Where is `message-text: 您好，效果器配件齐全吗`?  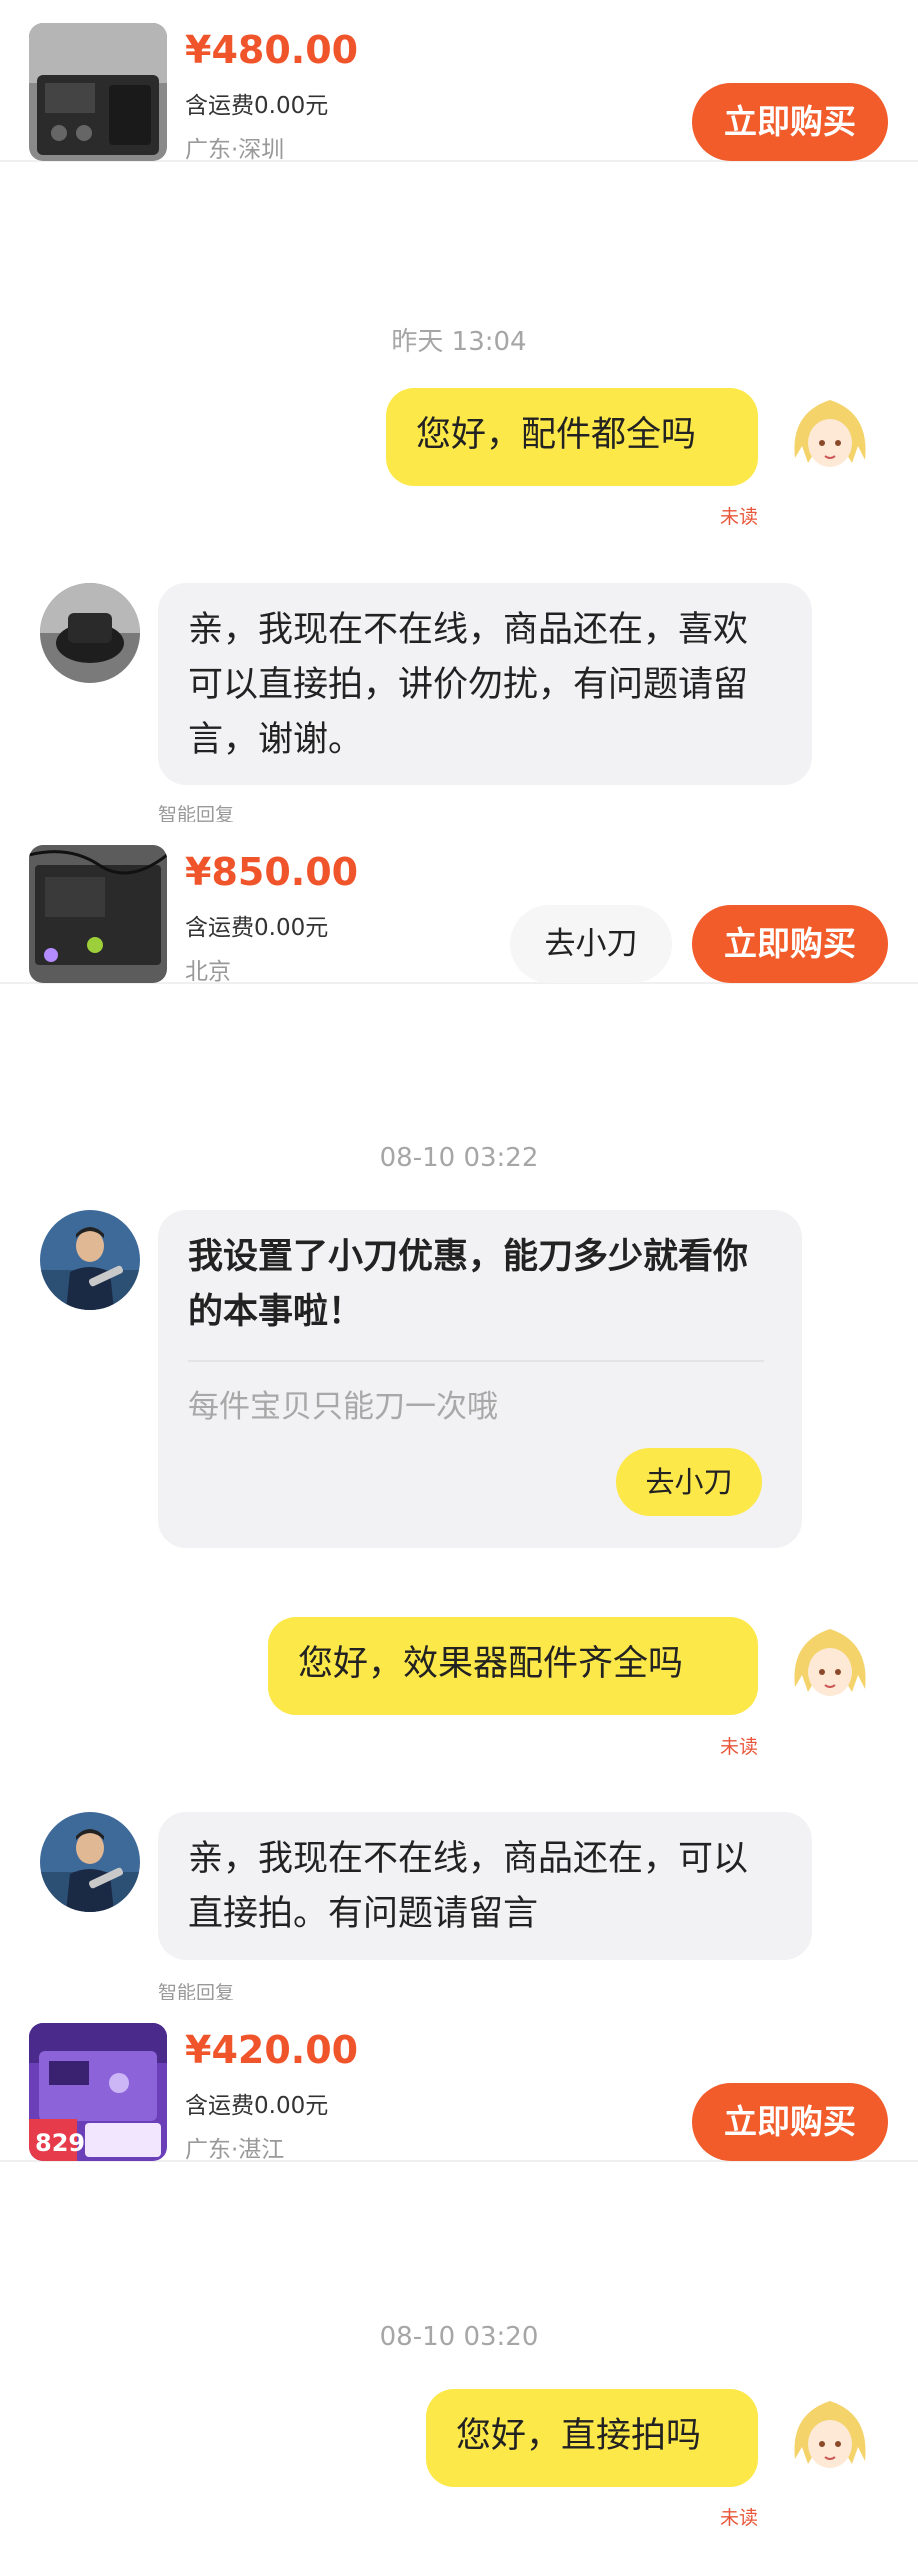
message-text: 您好，效果器配件齐全吗 is located at coordinates (491, 1664).